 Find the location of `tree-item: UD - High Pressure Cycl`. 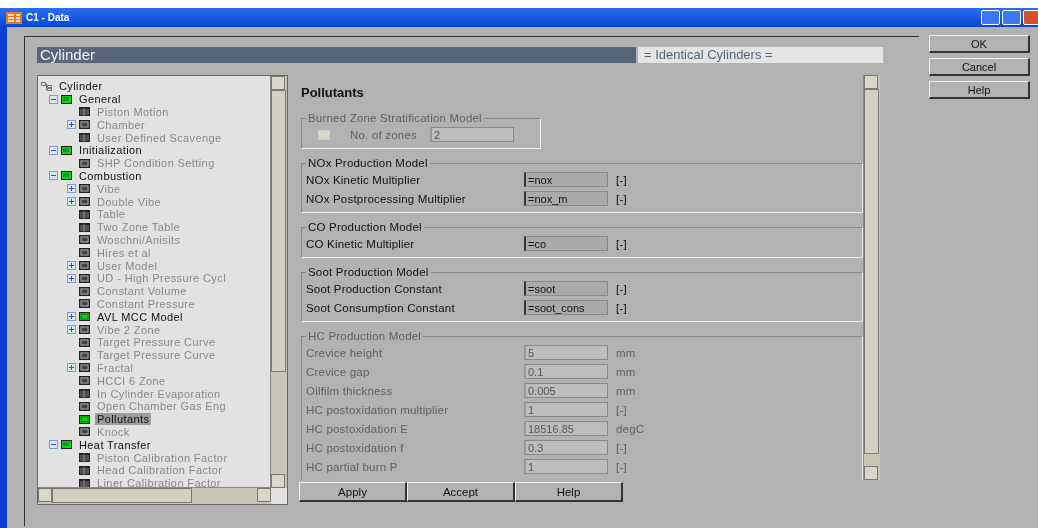

tree-item: UD - High Pressure Cycl is located at coordinates (161, 278).